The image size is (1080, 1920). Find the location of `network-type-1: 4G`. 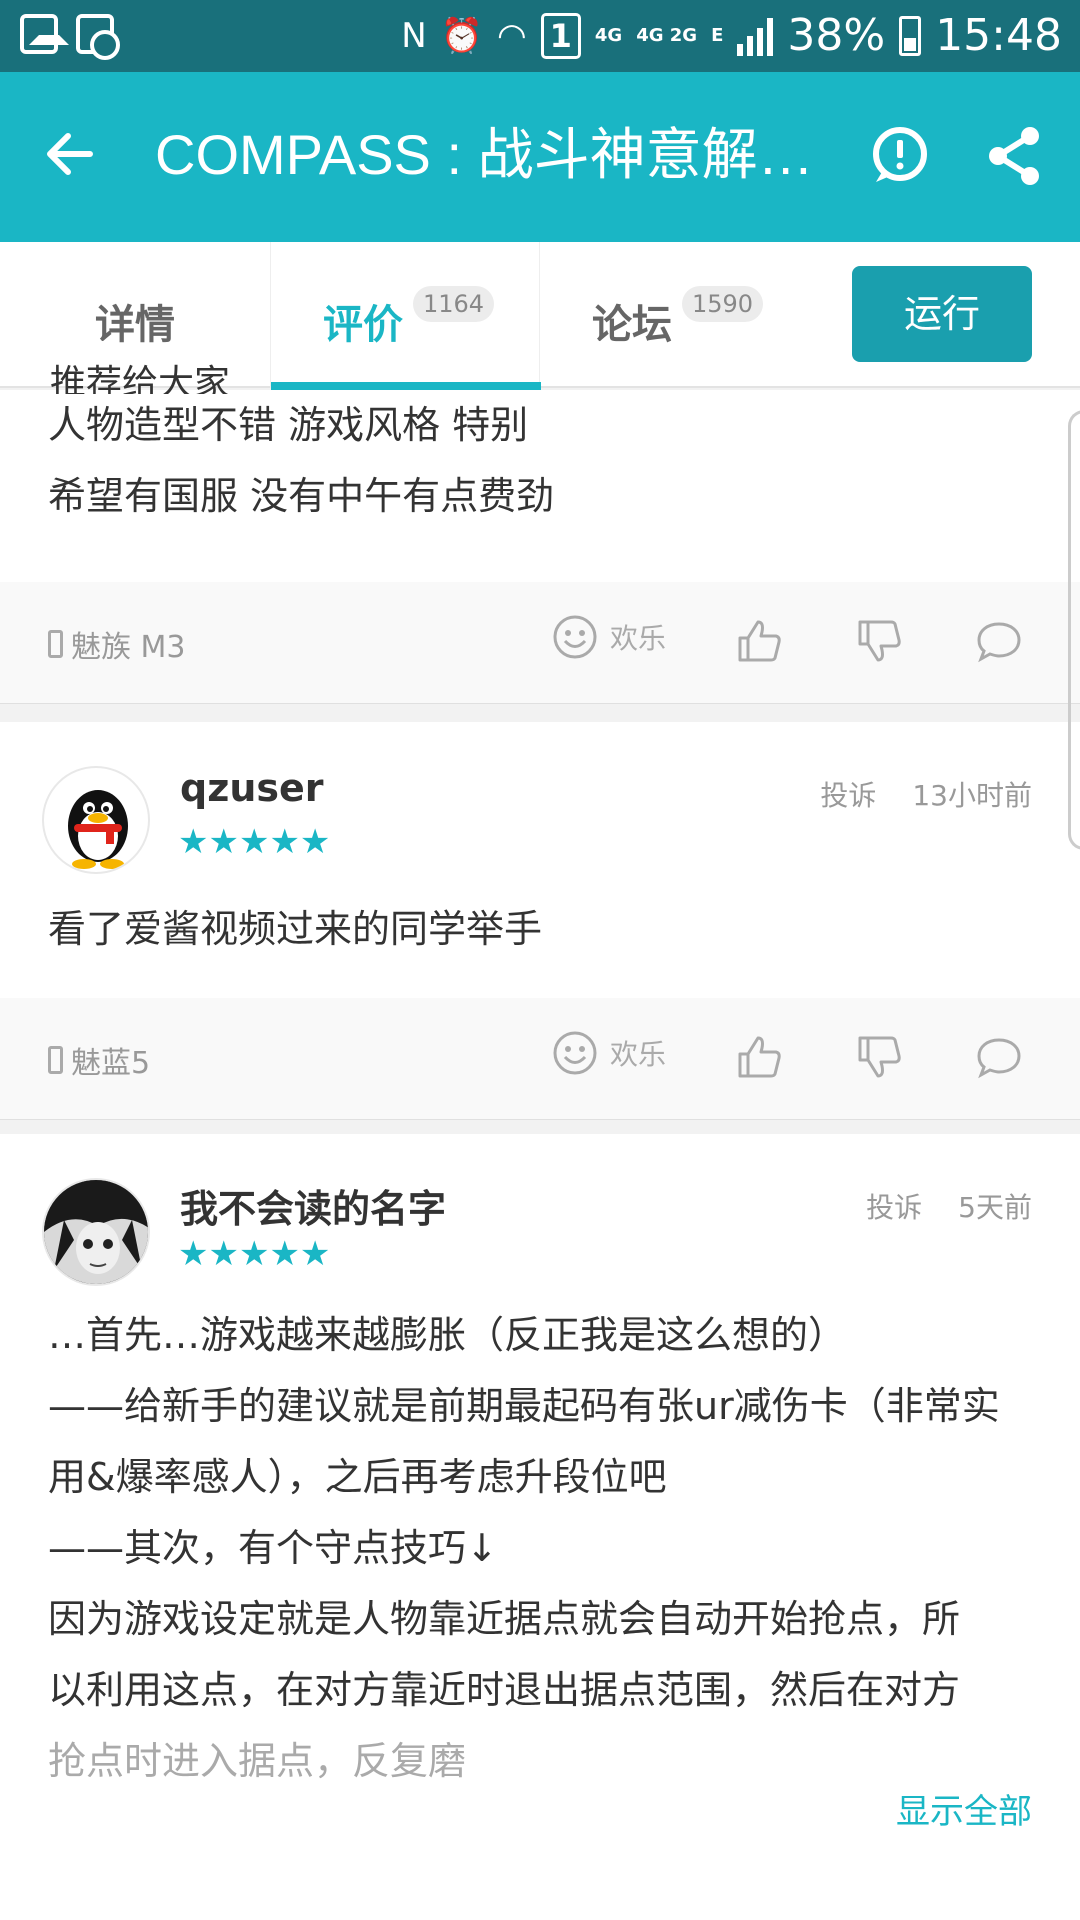

network-type-1: 4G is located at coordinates (608, 35).